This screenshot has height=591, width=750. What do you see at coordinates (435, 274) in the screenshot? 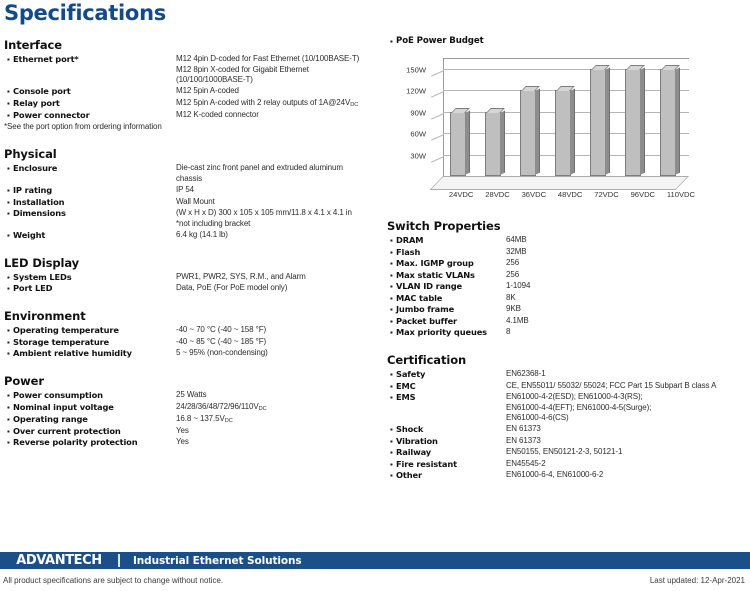
I see `spec-label: Max static VLANs` at bounding box center [435, 274].